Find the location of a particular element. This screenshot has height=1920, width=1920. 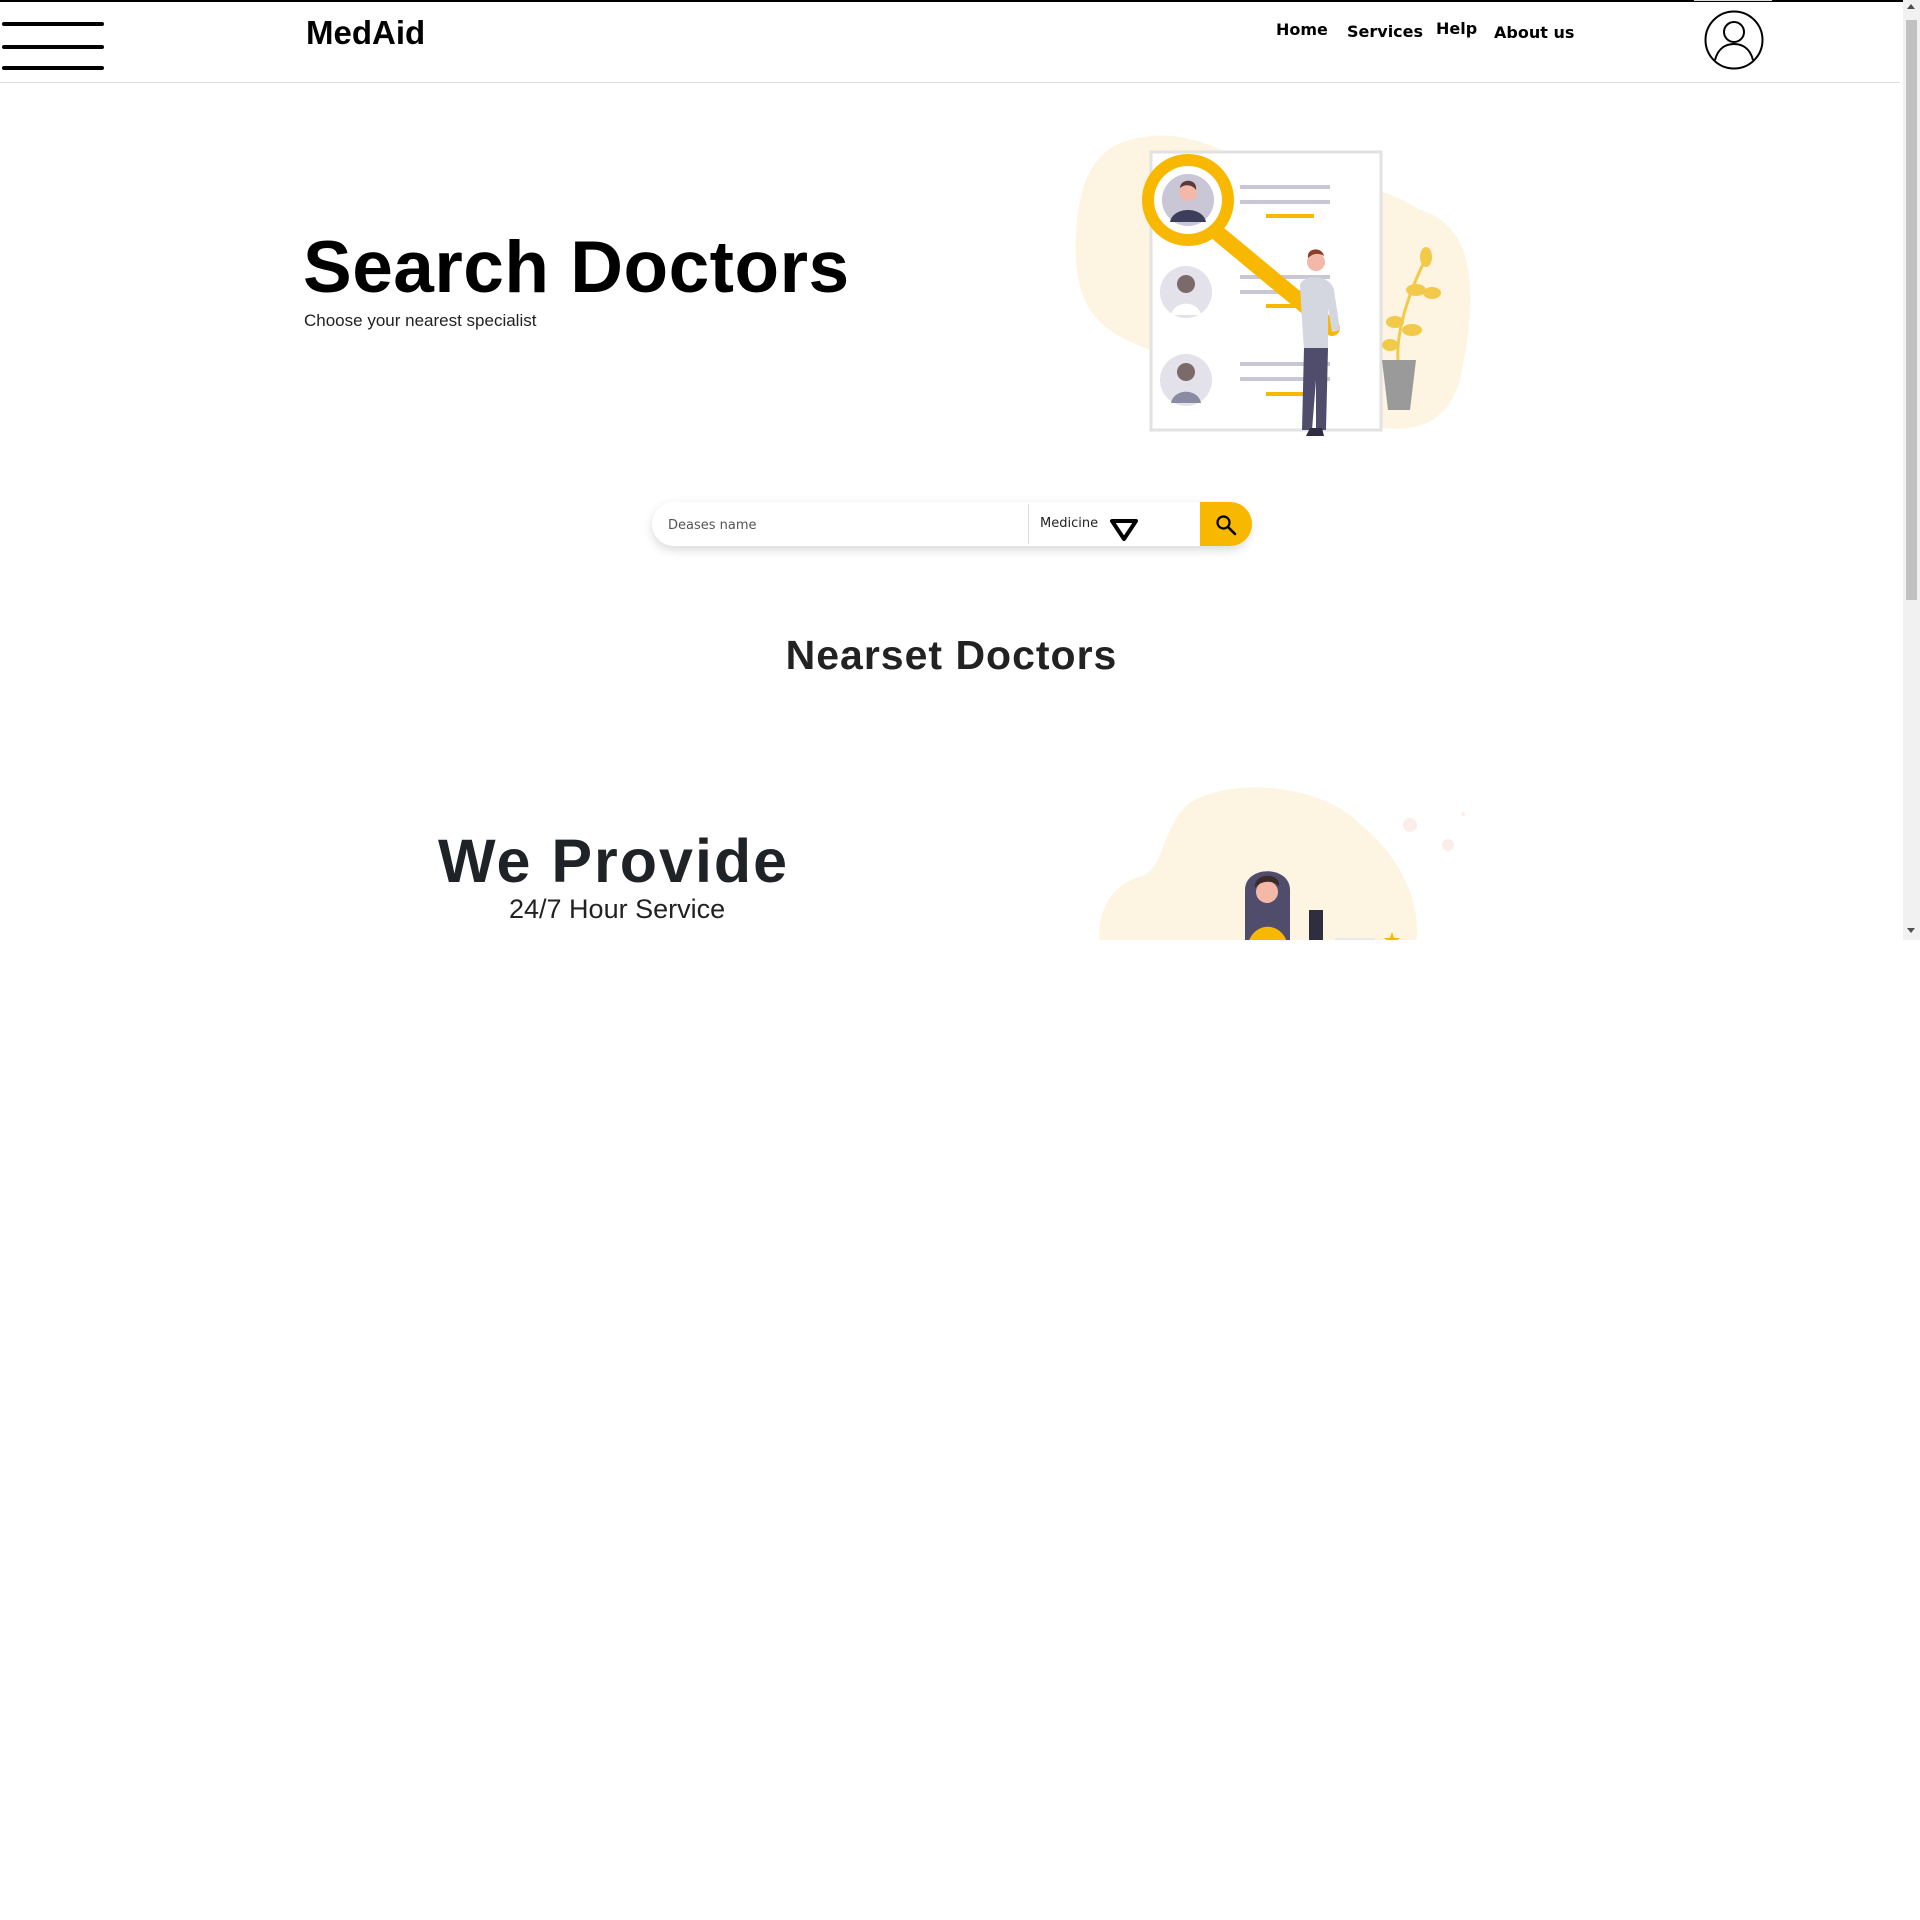

search-bar: Medicine is located at coordinates (952, 525).